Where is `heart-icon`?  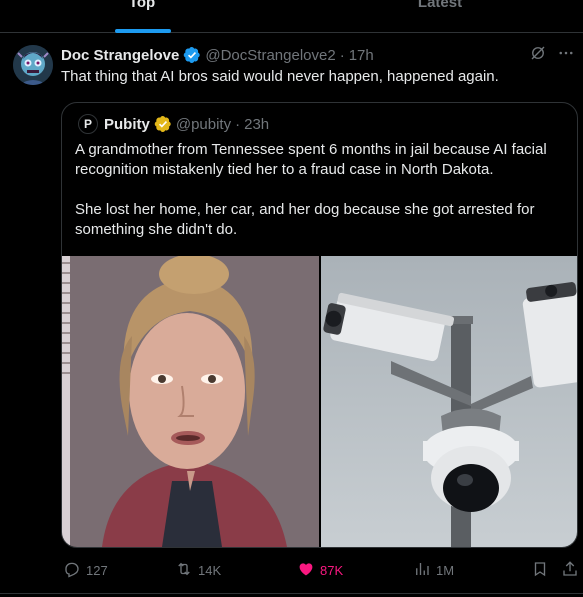
heart-icon is located at coordinates (306, 570).